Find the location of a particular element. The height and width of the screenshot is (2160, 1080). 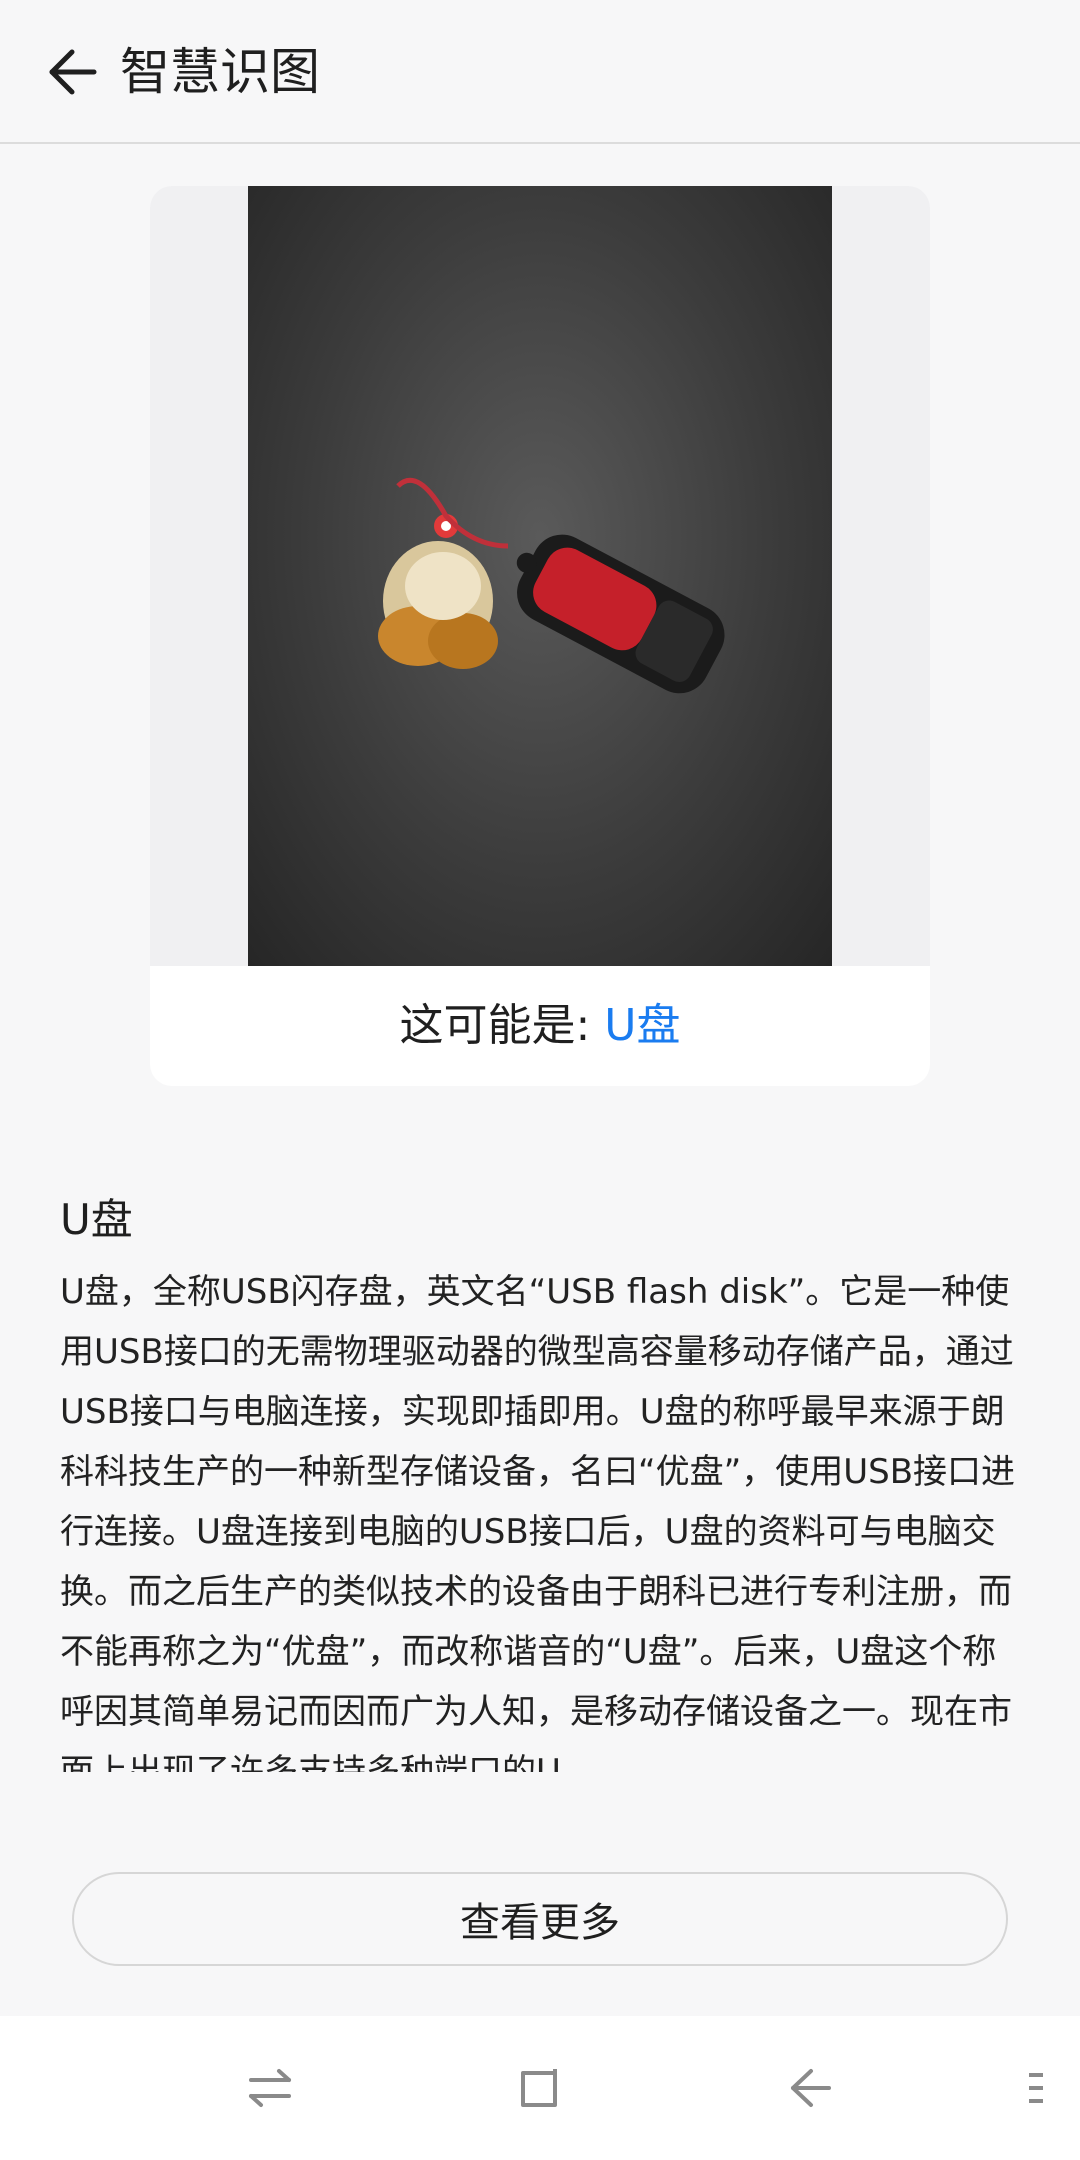

nav-back-button is located at coordinates (810, 2088).